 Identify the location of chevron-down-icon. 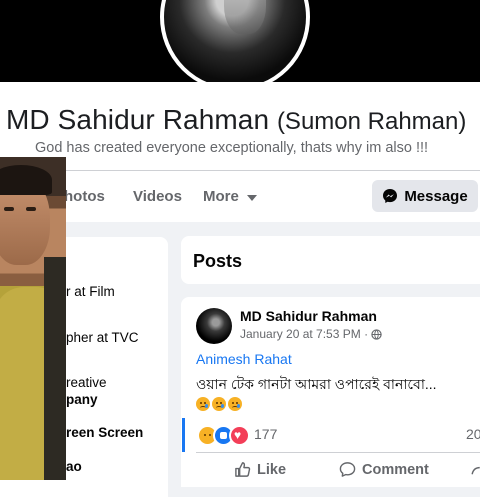
(252, 197).